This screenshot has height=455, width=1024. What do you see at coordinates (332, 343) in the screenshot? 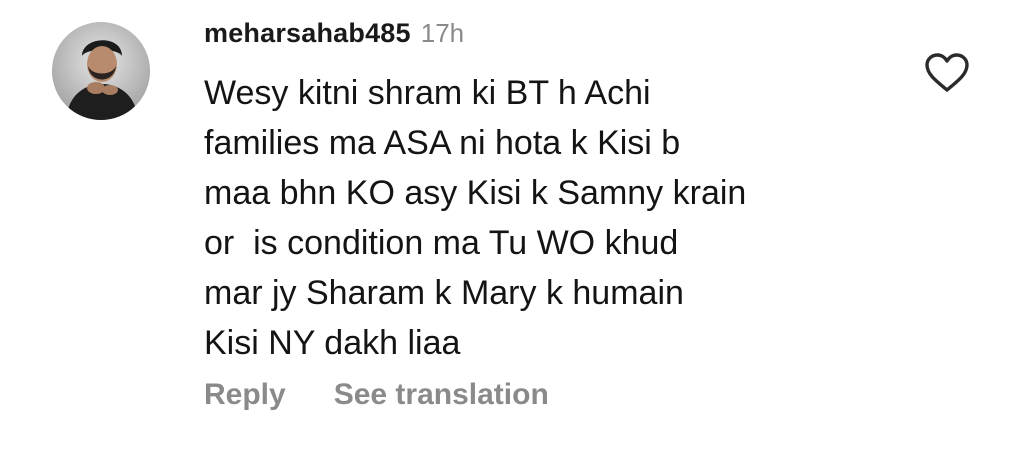
I see `comment-text-line: Kisi NY dakh liaa` at bounding box center [332, 343].